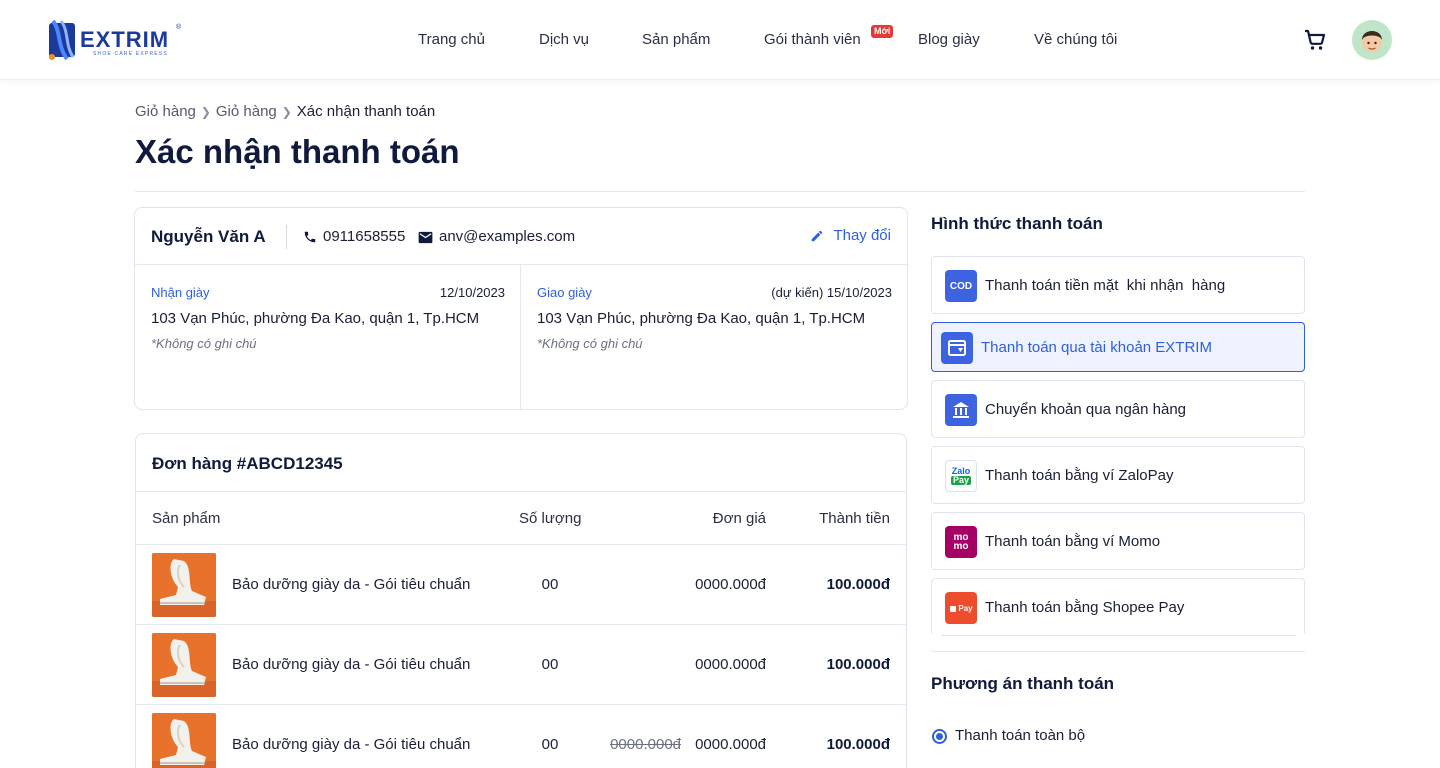  Describe the element at coordinates (1073, 541) in the screenshot. I see `payment-option-label: Thanh toán bằng ví Momo` at that location.